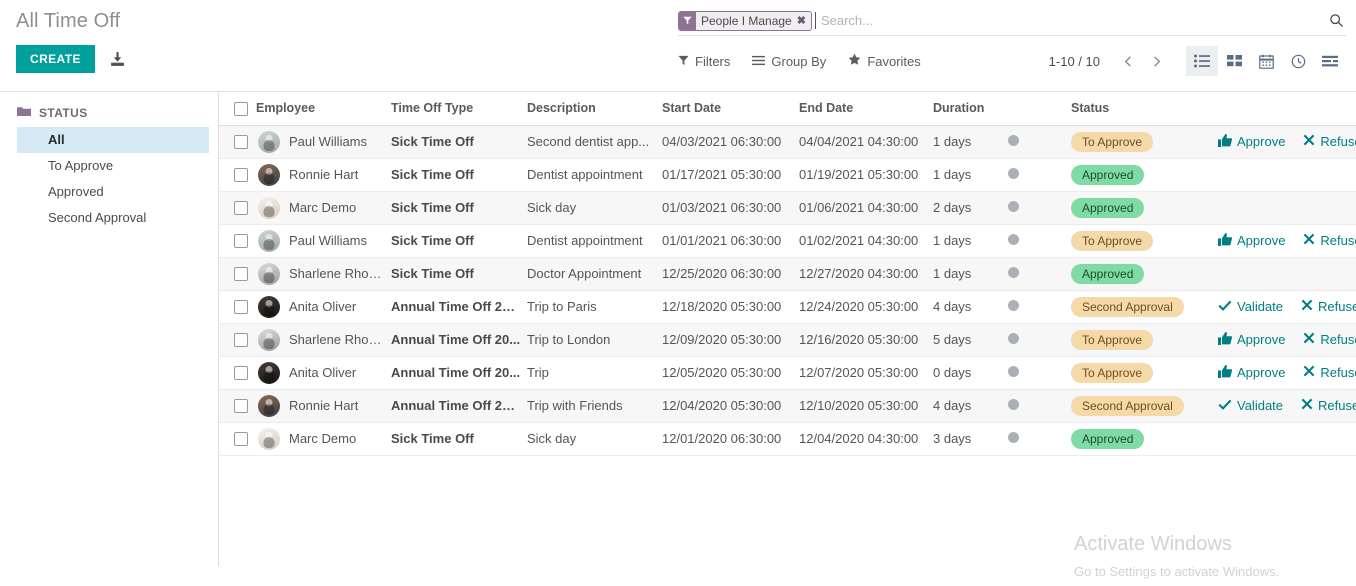 This screenshot has height=586, width=1356. What do you see at coordinates (323, 109) in the screenshot?
I see `column-header-employee: Employee` at bounding box center [323, 109].